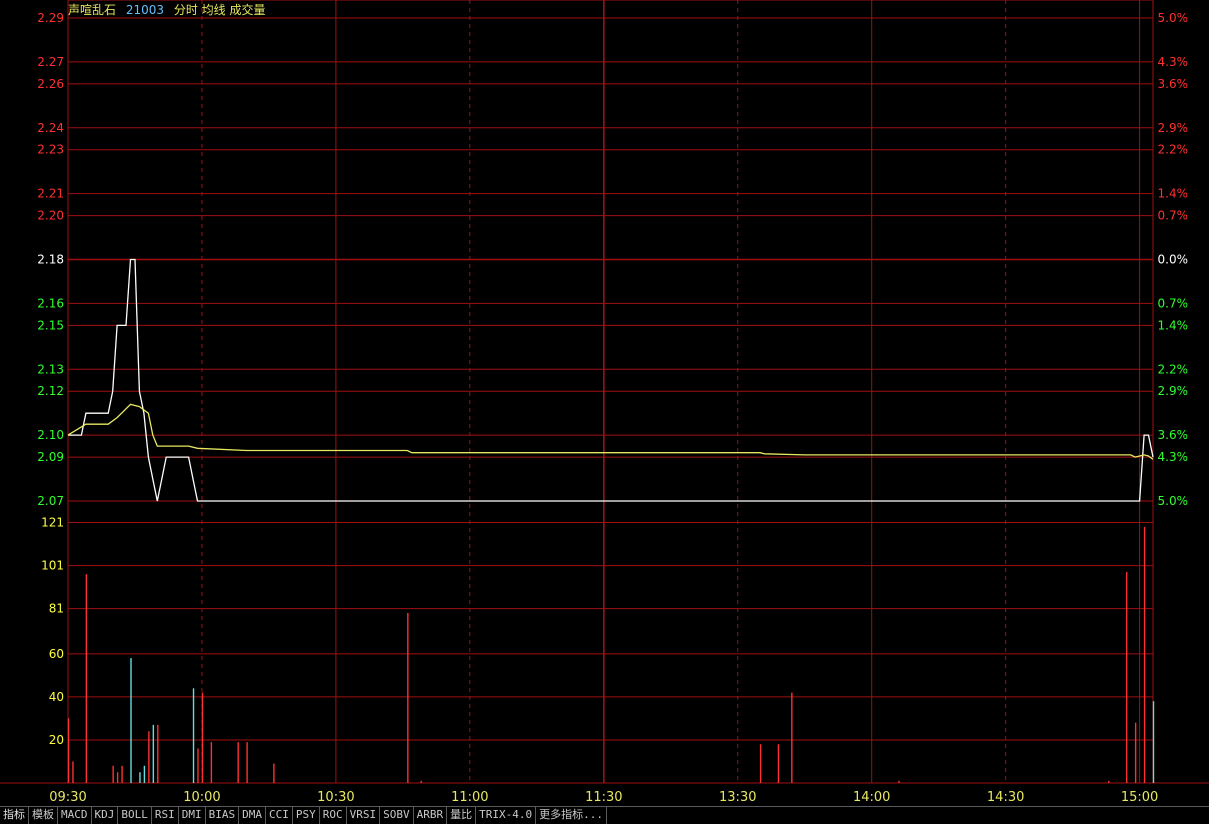 The image size is (1209, 824). What do you see at coordinates (50, 194) in the screenshot?
I see `price-tick-label: 2.21` at bounding box center [50, 194].